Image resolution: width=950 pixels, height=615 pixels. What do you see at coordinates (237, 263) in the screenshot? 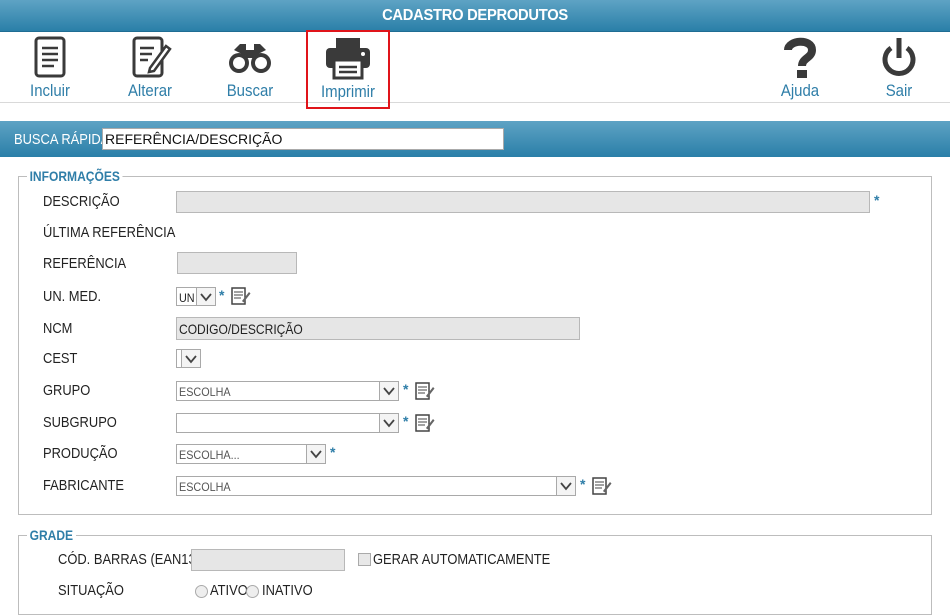
I see `referencia-input` at bounding box center [237, 263].